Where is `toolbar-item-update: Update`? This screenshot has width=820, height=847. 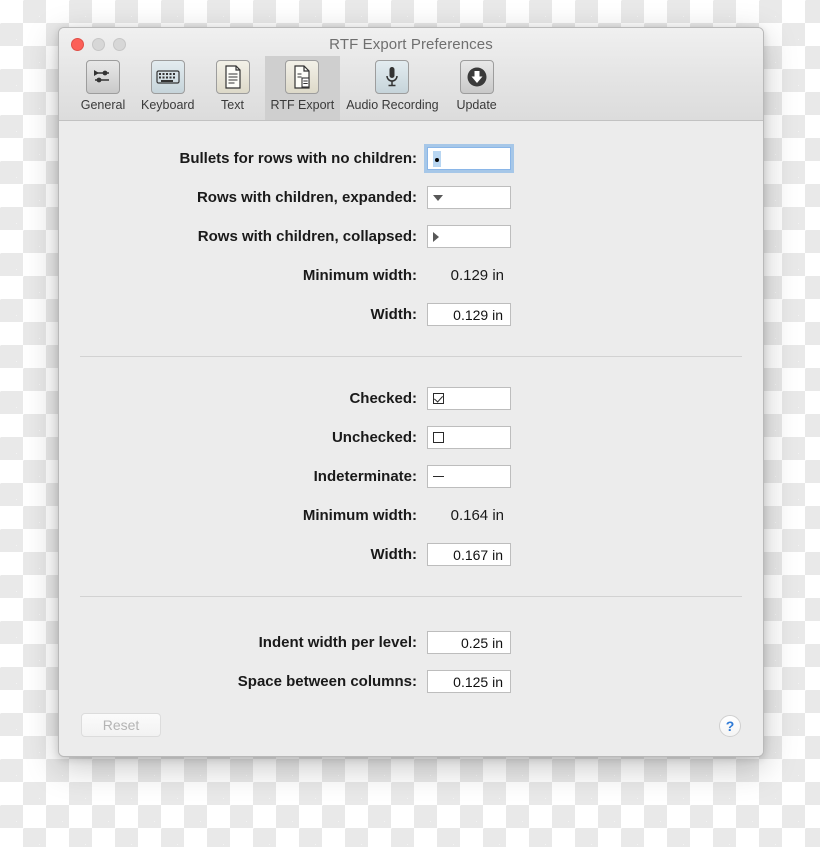 toolbar-item-update: Update is located at coordinates (477, 85).